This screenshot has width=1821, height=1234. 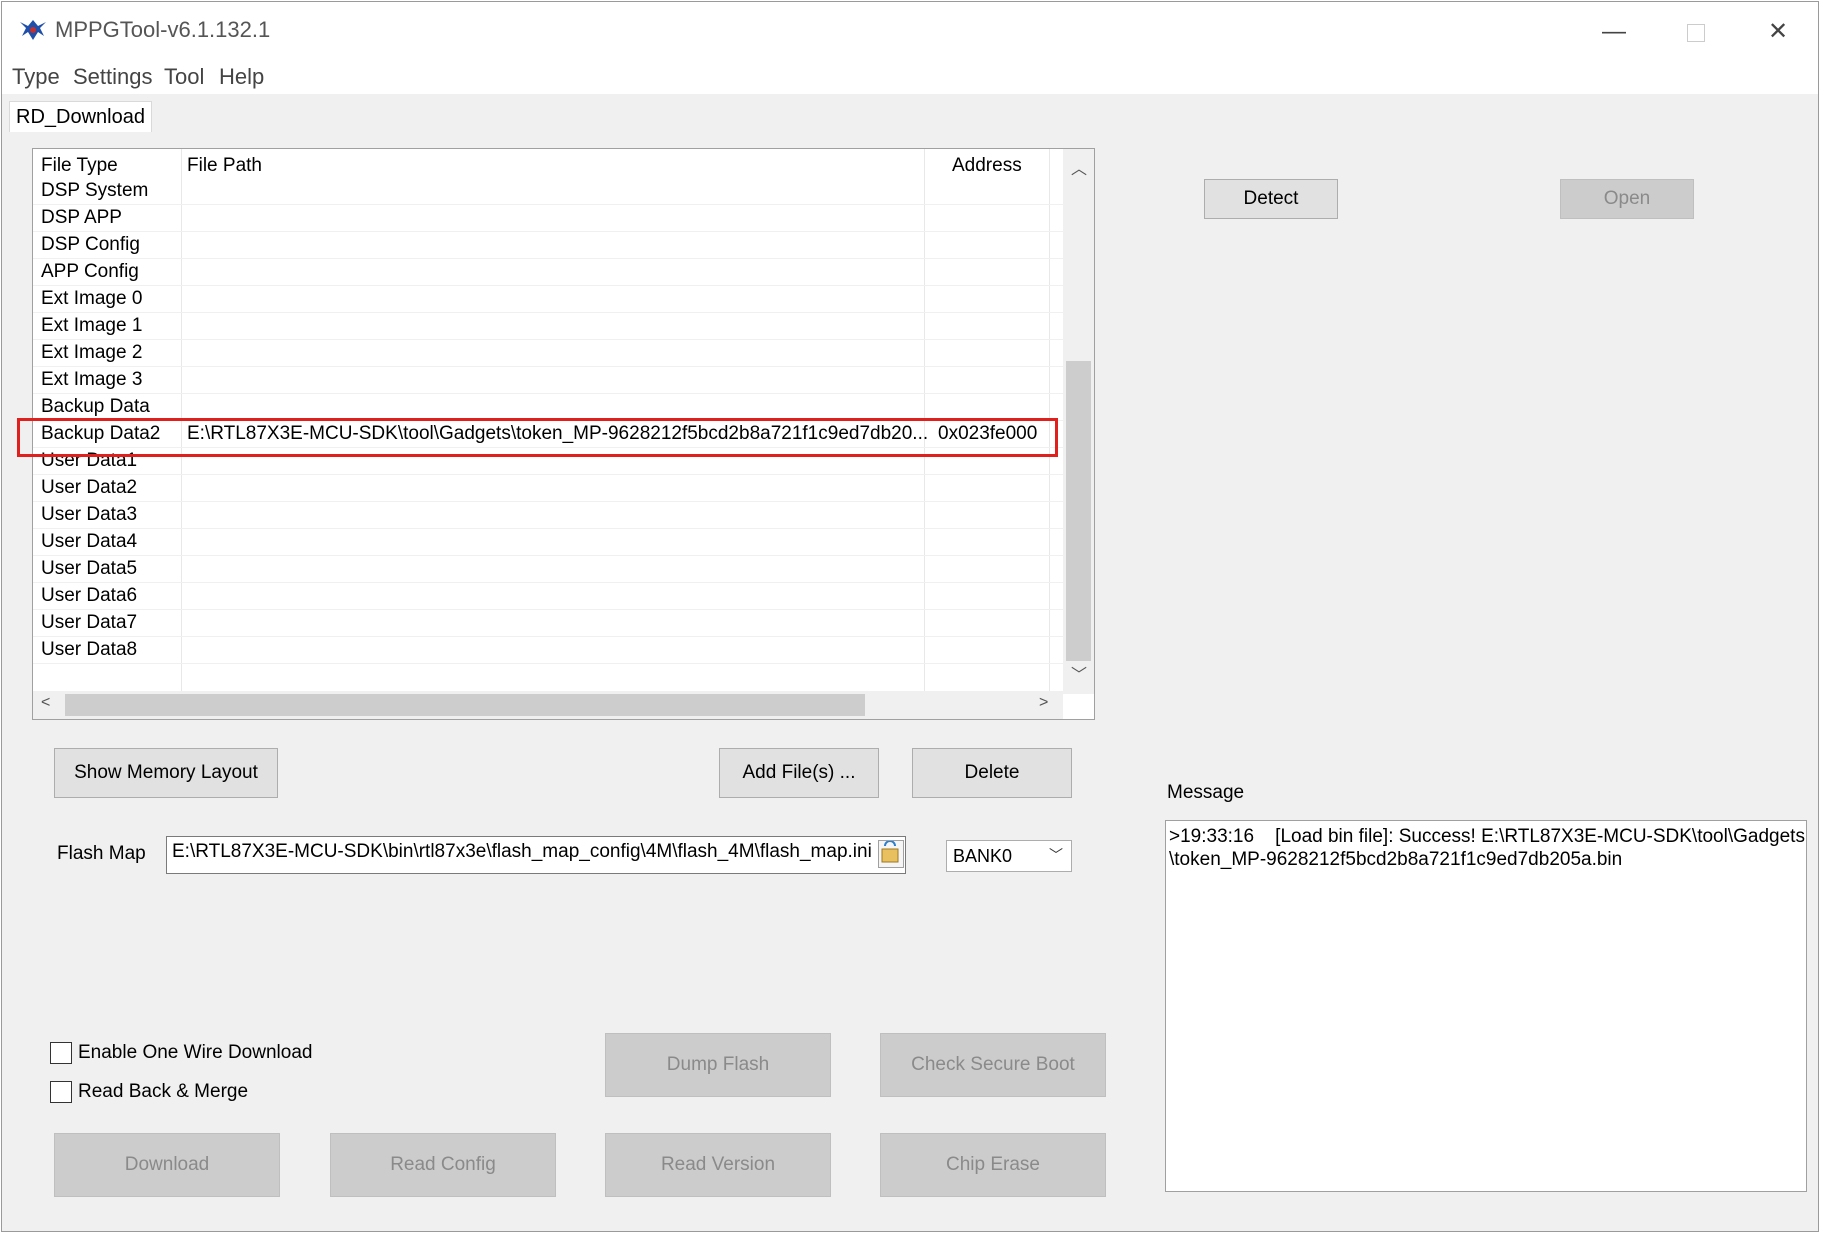 What do you see at coordinates (1627, 199) in the screenshot?
I see `open-button: Open` at bounding box center [1627, 199].